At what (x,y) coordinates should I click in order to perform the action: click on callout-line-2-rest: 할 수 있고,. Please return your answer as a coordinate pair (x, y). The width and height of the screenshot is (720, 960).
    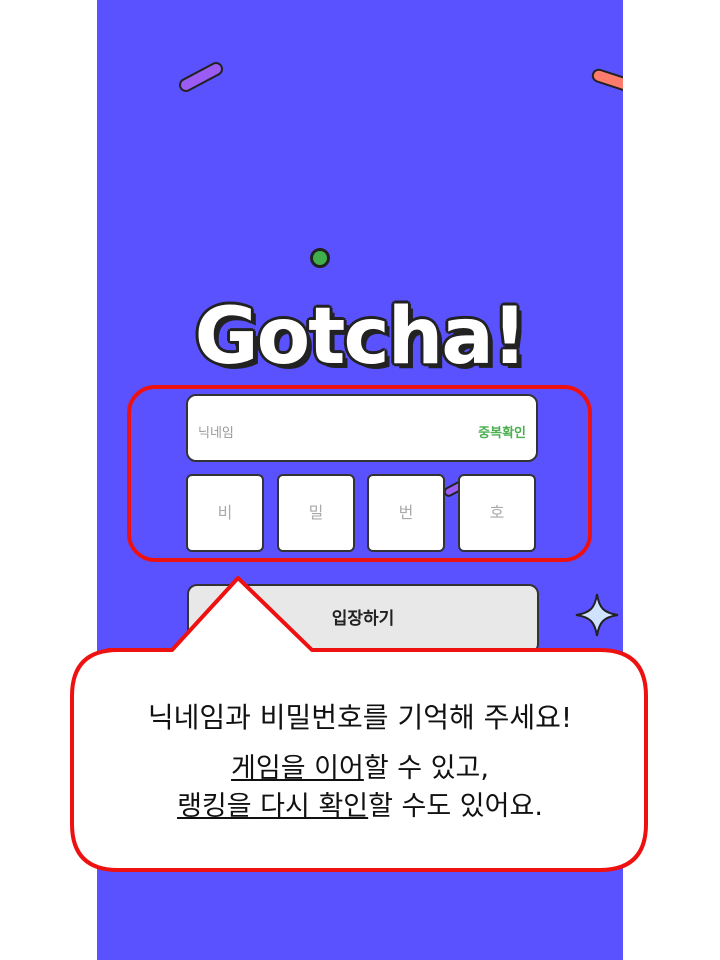
    Looking at the image, I should click on (426, 768).